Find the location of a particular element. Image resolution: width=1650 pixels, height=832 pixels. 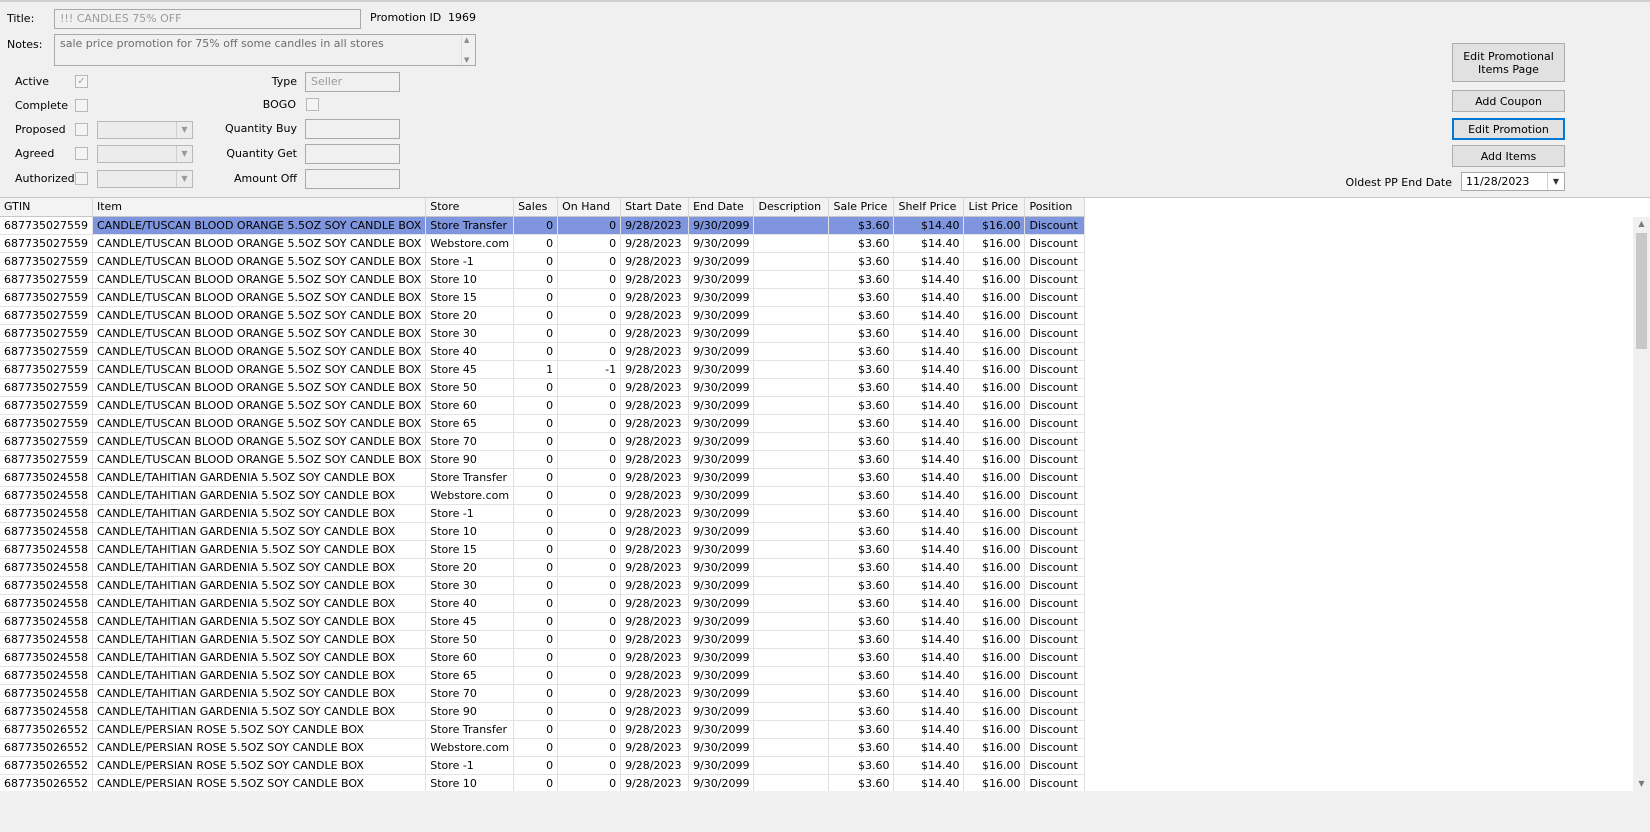

cell-store: Store 65 is located at coordinates (470, 675).